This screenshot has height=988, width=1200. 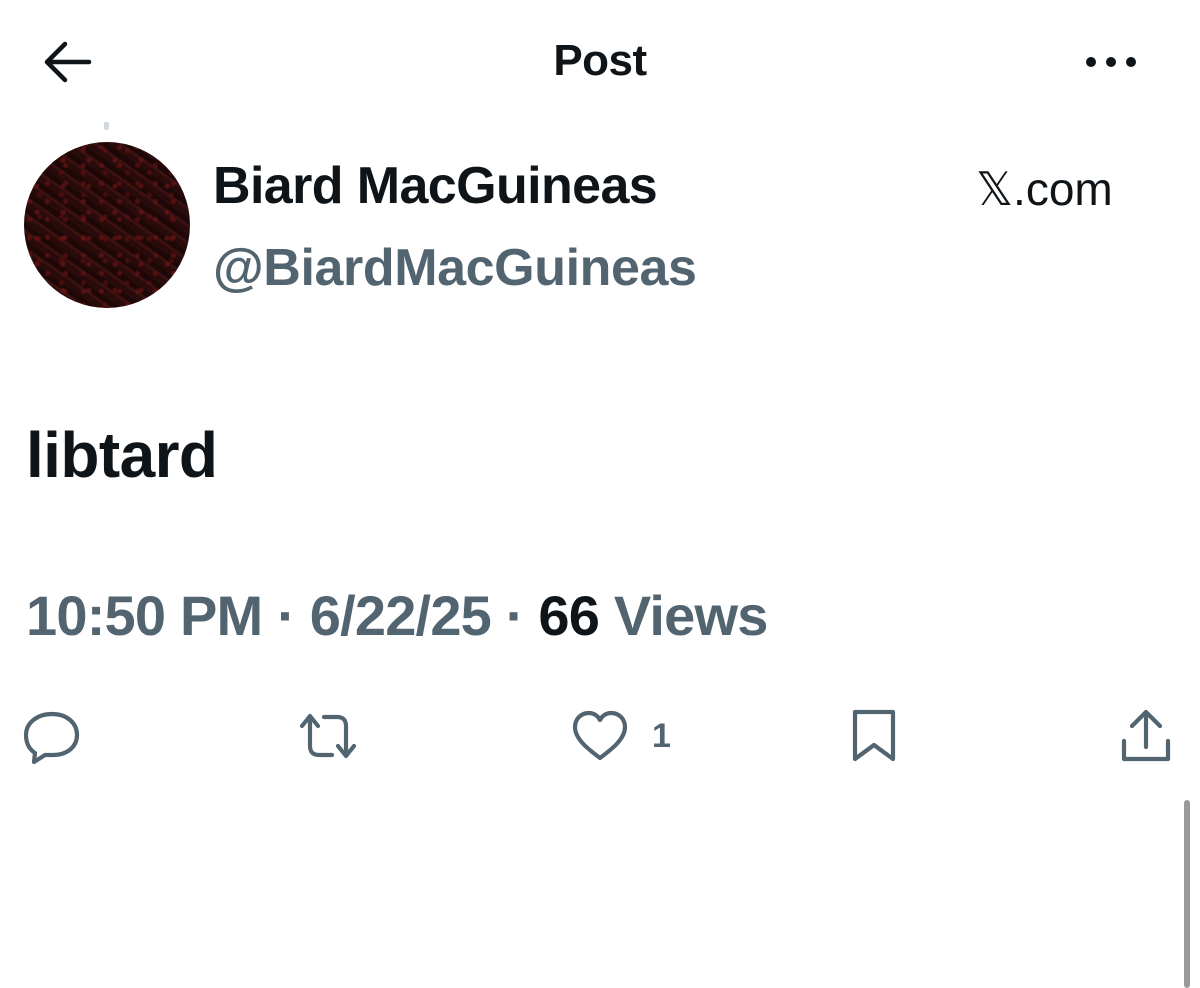 I want to click on share-icon, so click(x=1146, y=735).